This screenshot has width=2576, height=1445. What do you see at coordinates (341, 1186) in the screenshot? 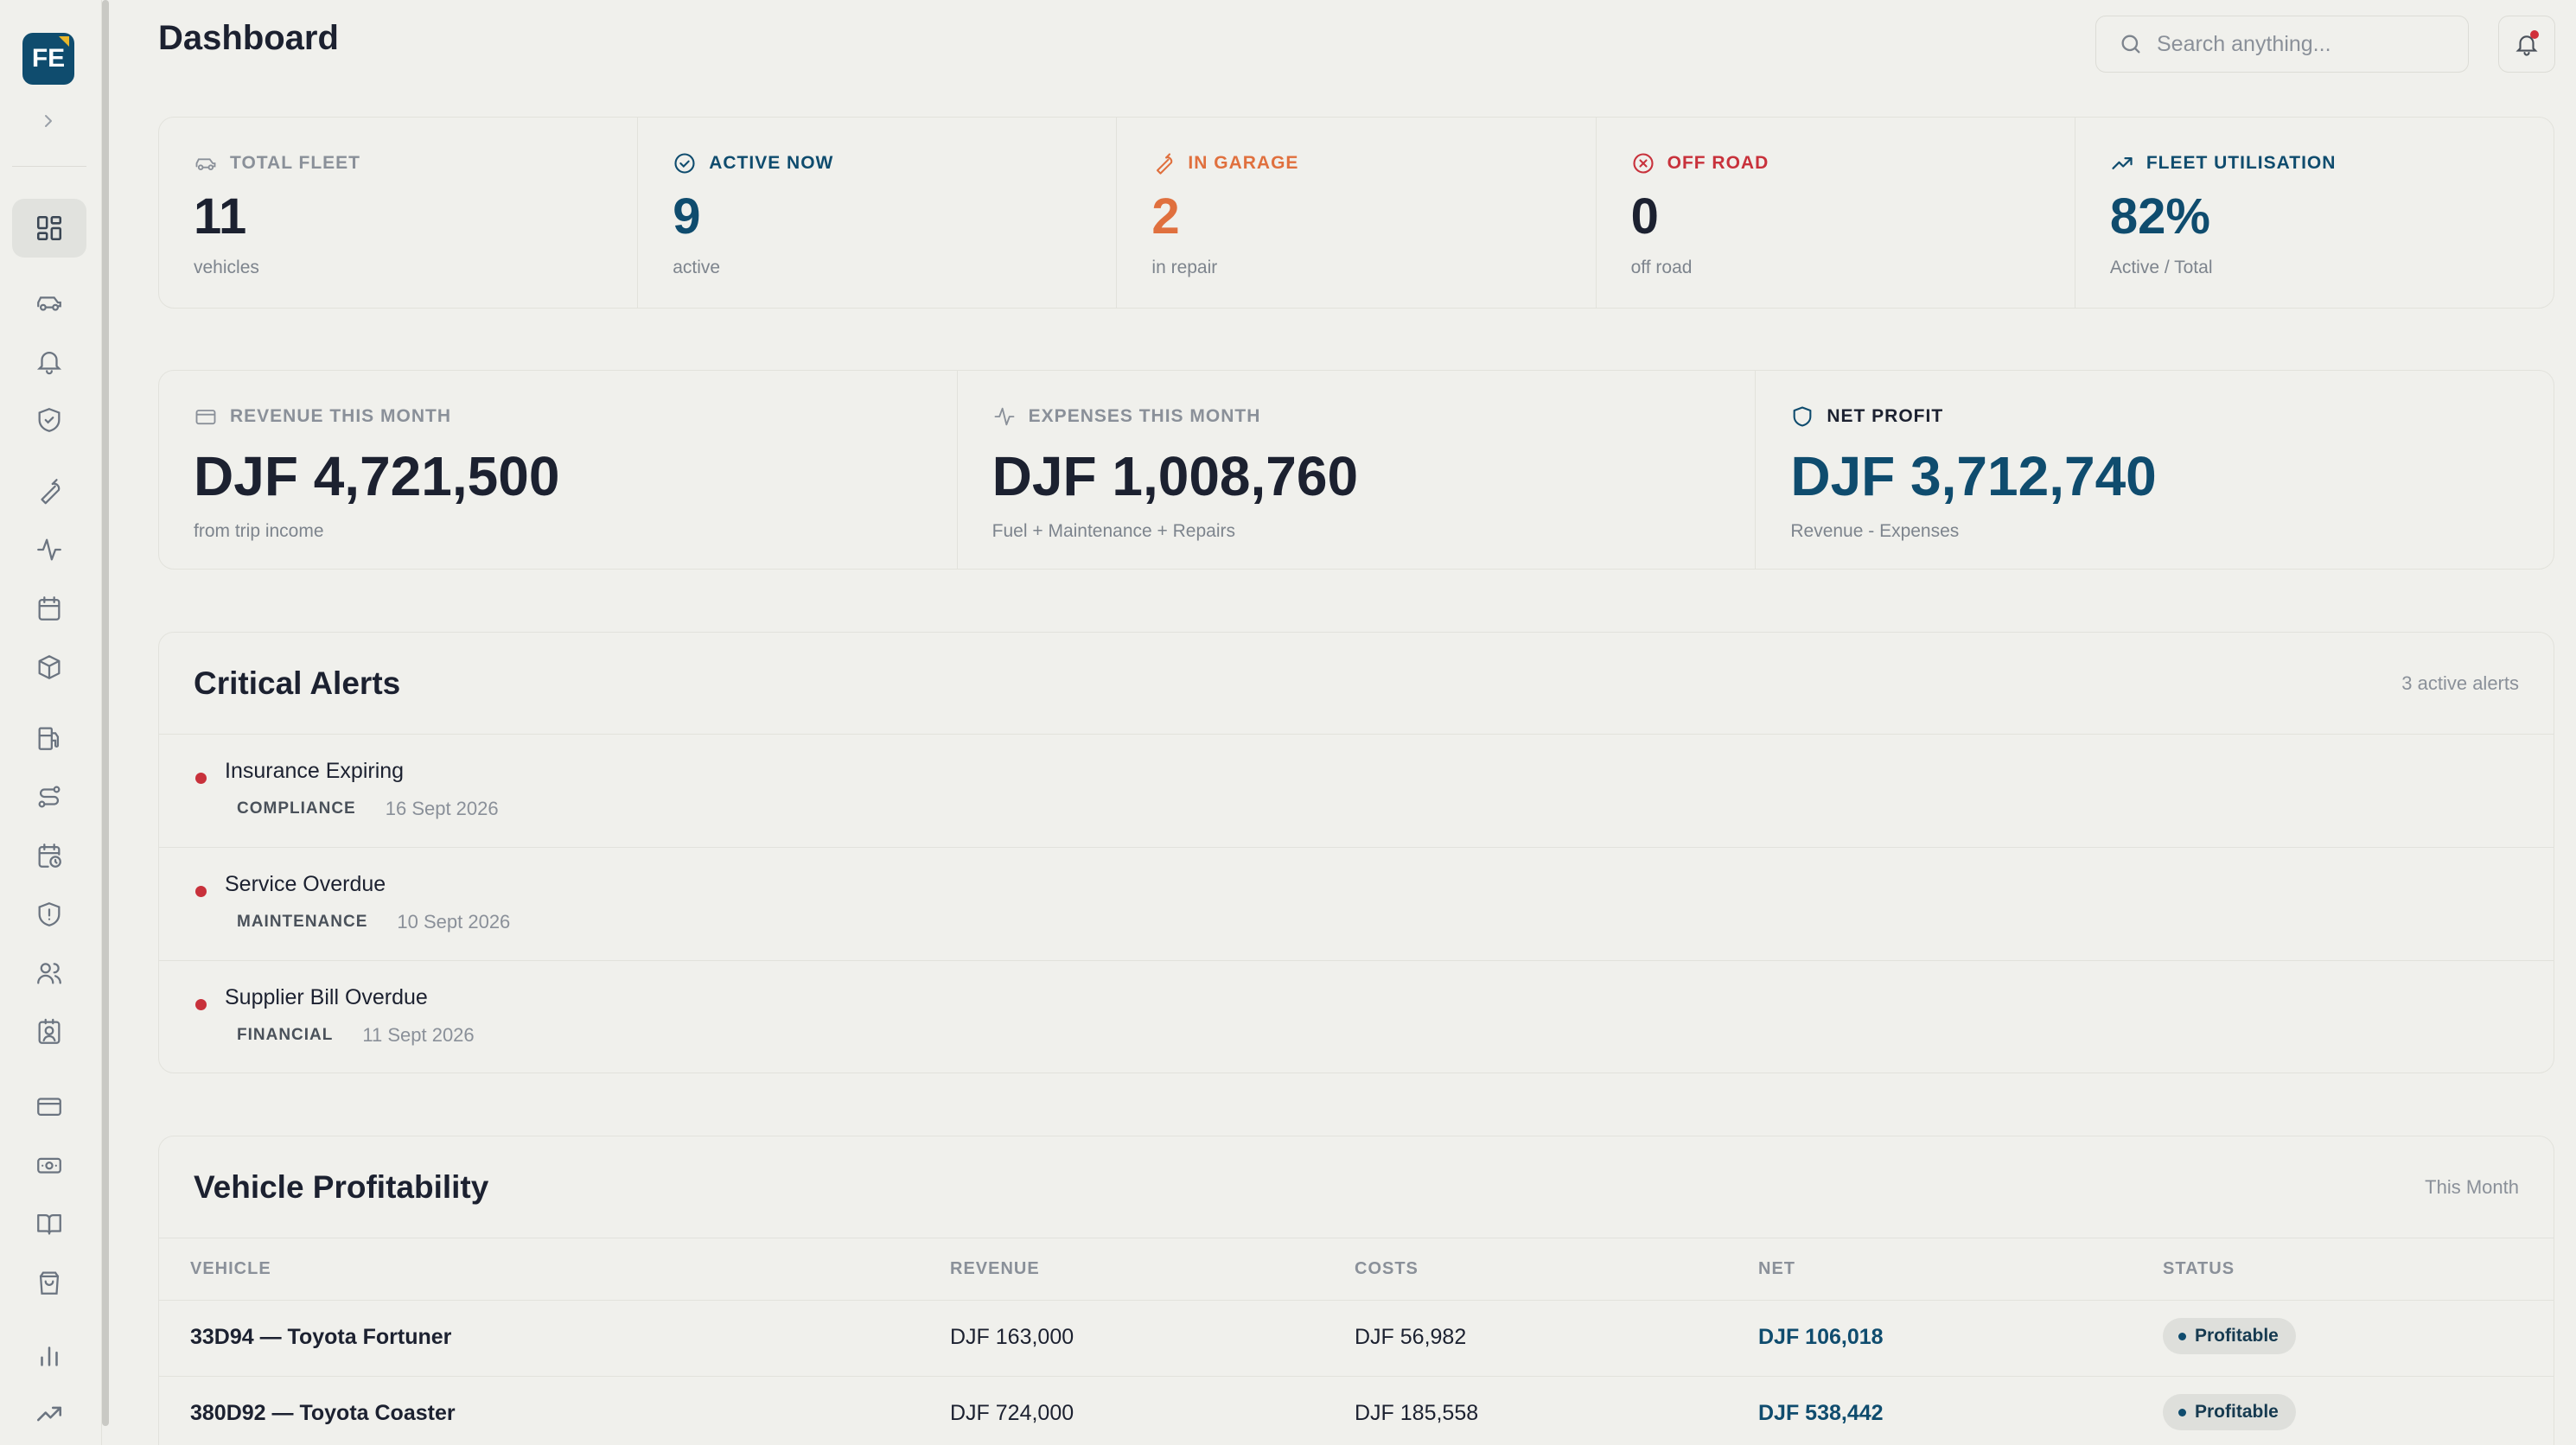
I see `section-title: Vehicle Profitability` at bounding box center [341, 1186].